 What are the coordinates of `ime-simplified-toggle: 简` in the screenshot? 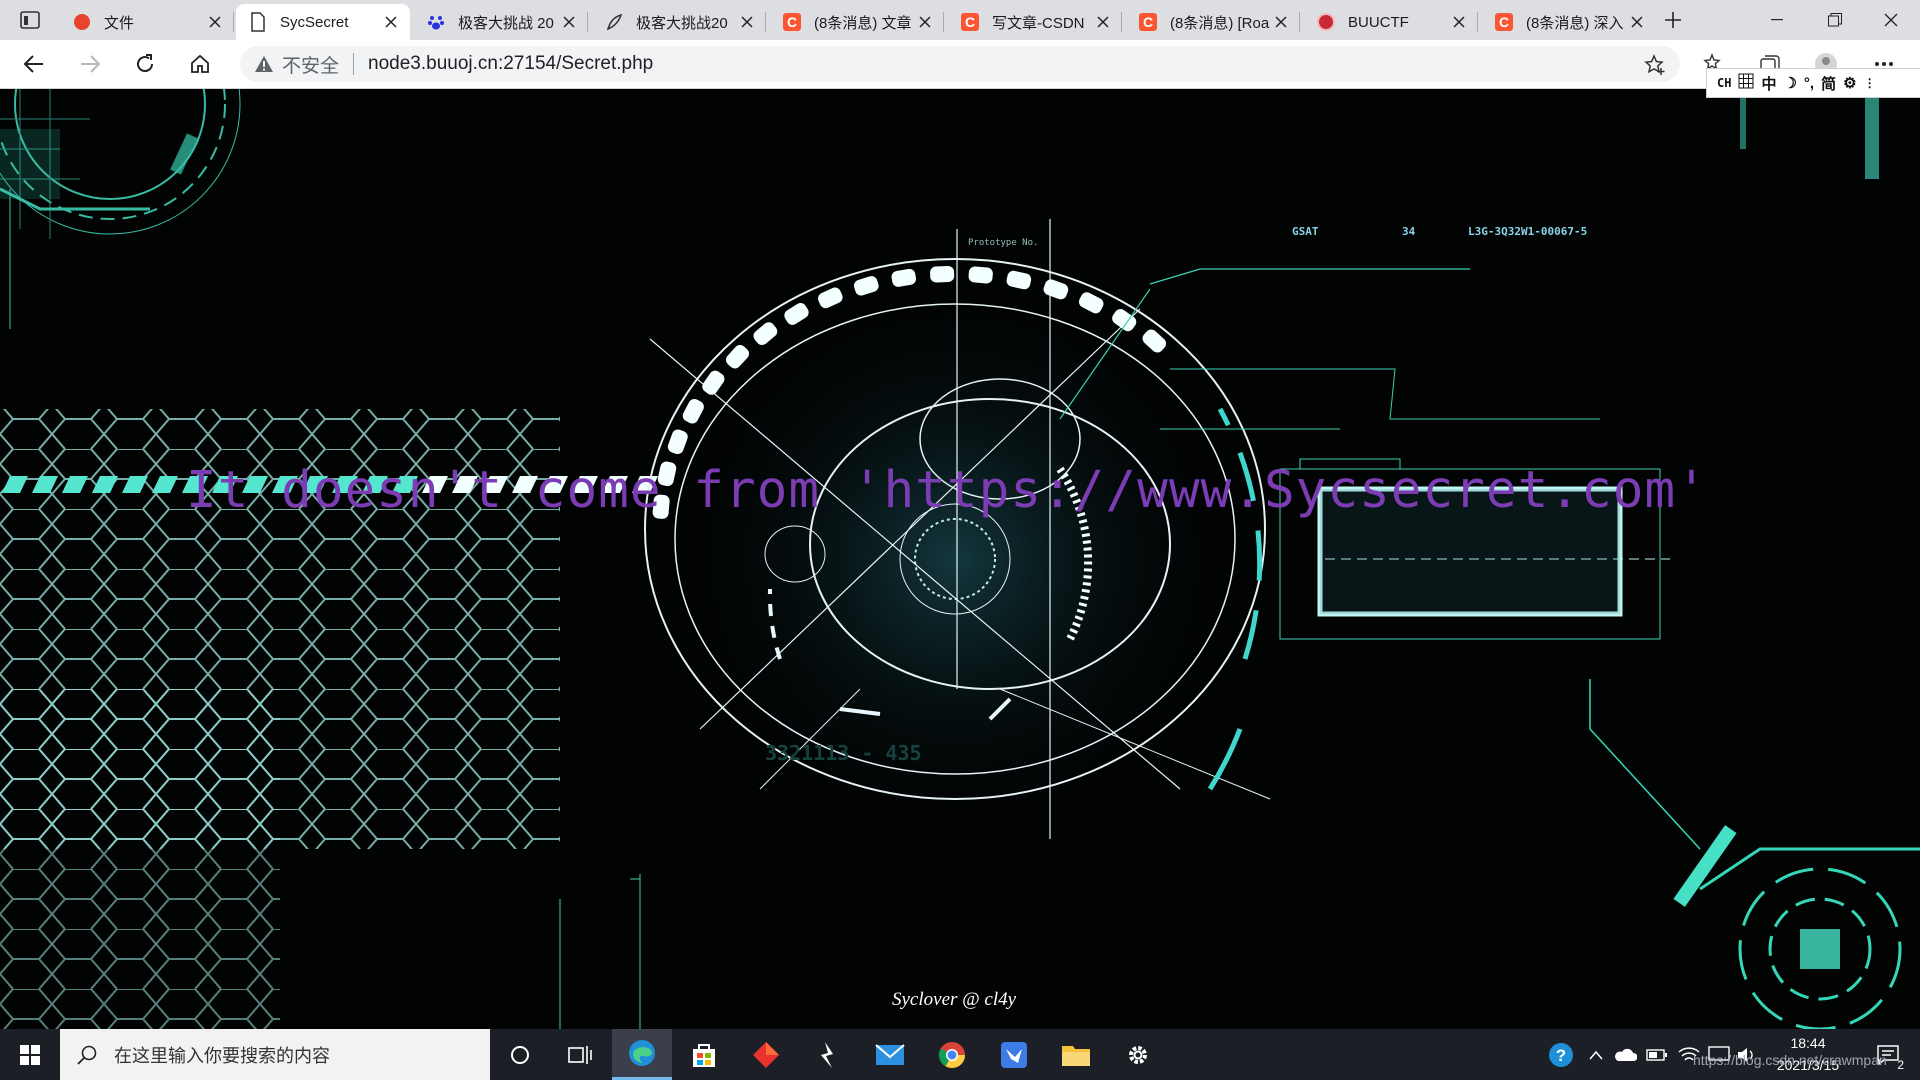 It's located at (1828, 83).